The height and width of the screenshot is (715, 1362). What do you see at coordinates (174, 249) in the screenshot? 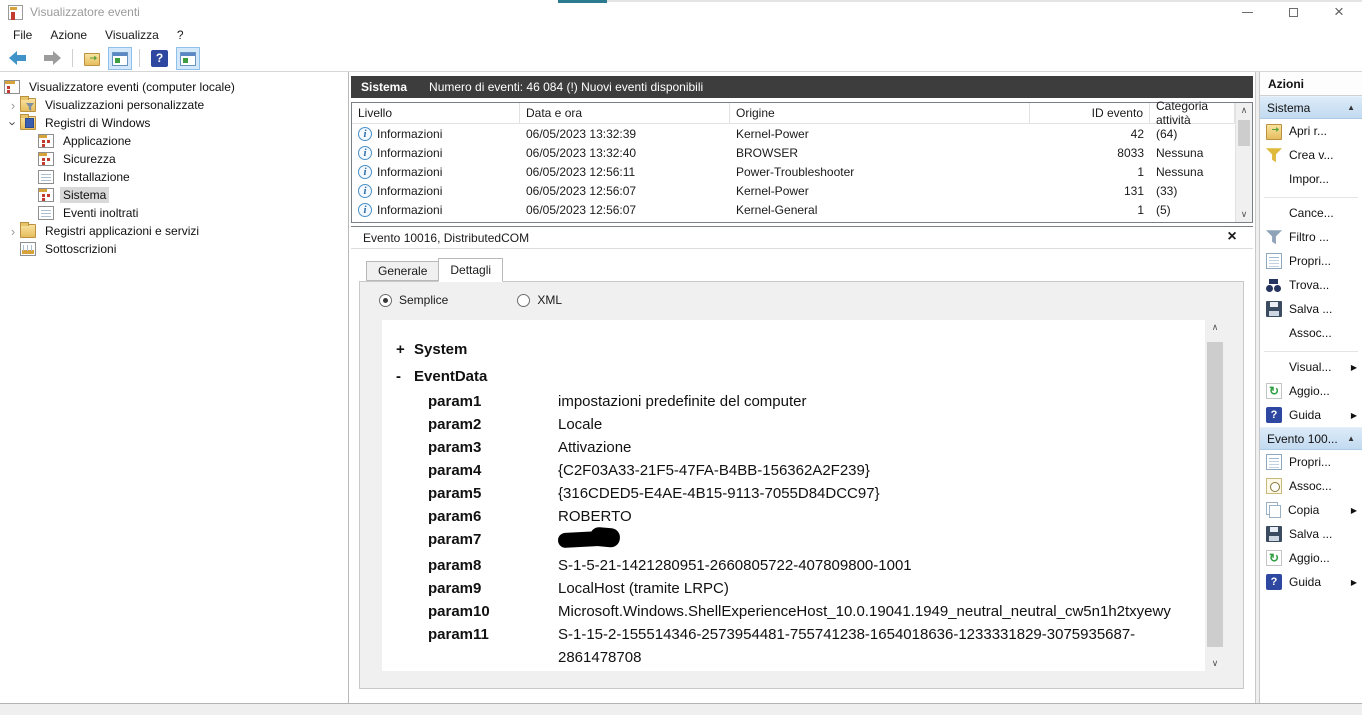
I see `tree-item-subscriptions: Sottoscrizioni` at bounding box center [174, 249].